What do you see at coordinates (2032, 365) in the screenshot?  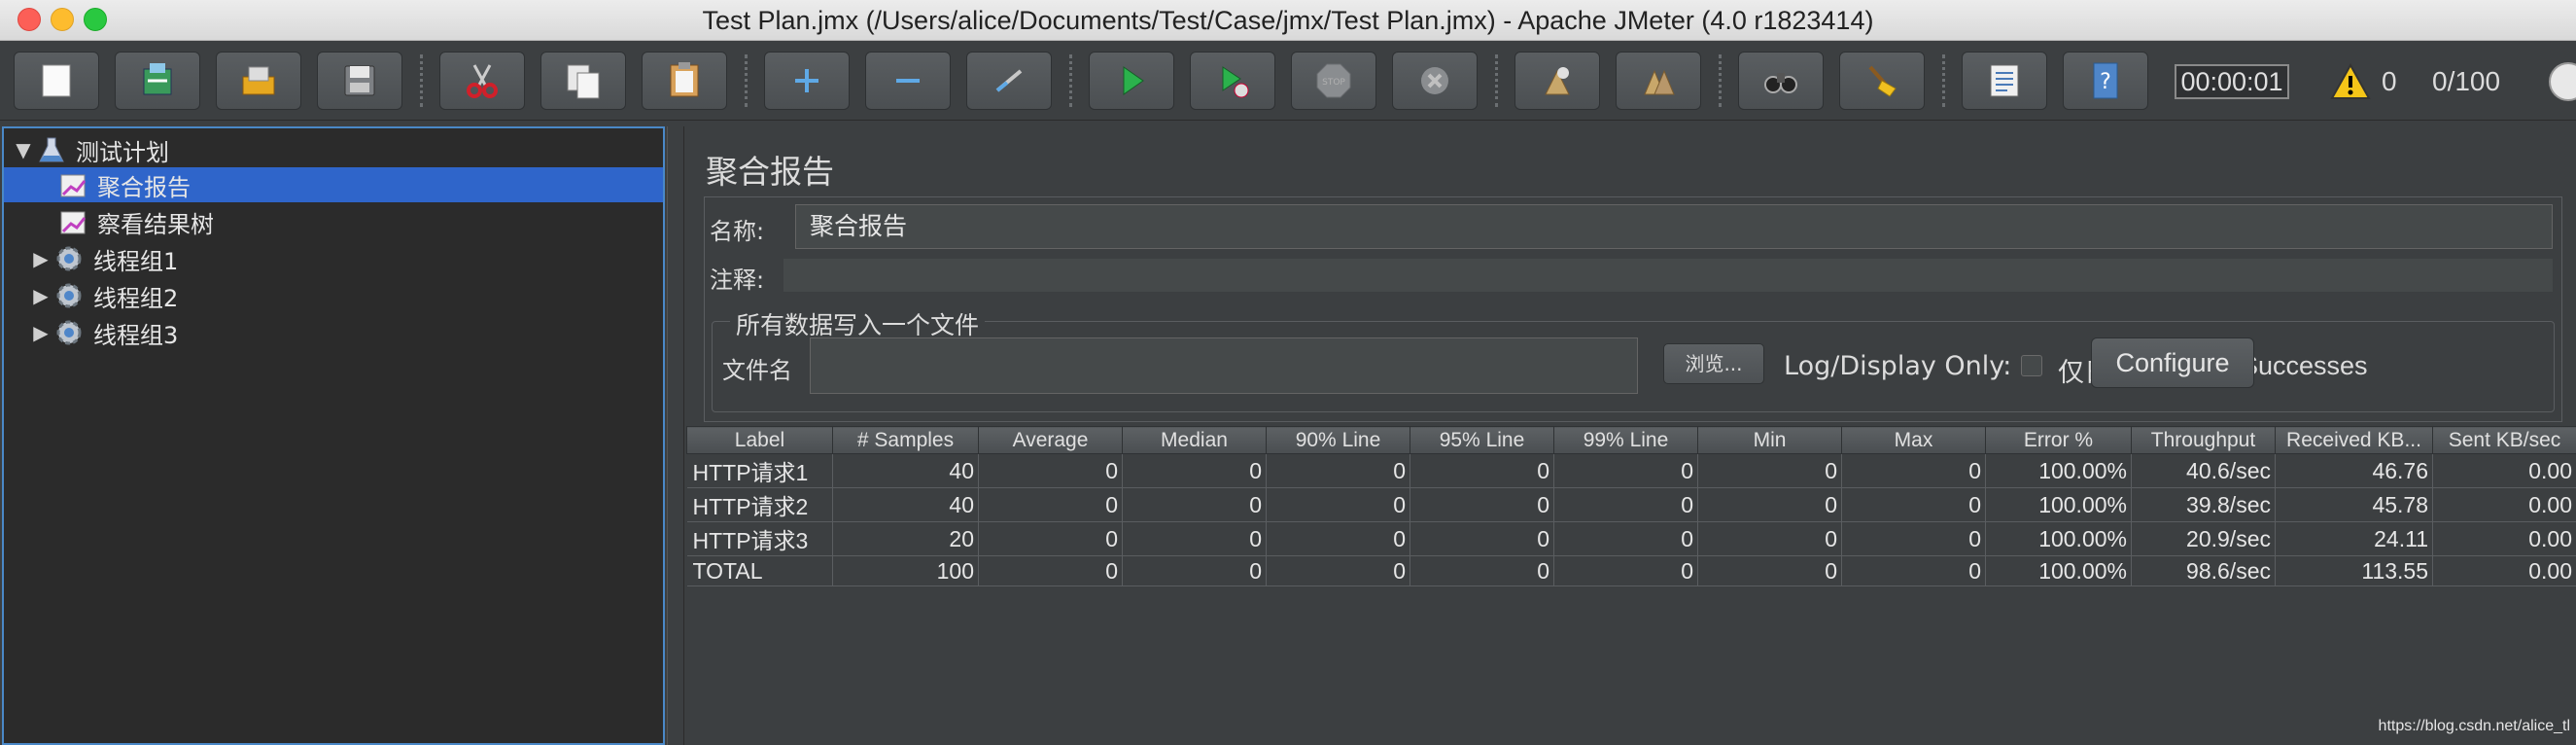 I see `errors-only-checkbox` at bounding box center [2032, 365].